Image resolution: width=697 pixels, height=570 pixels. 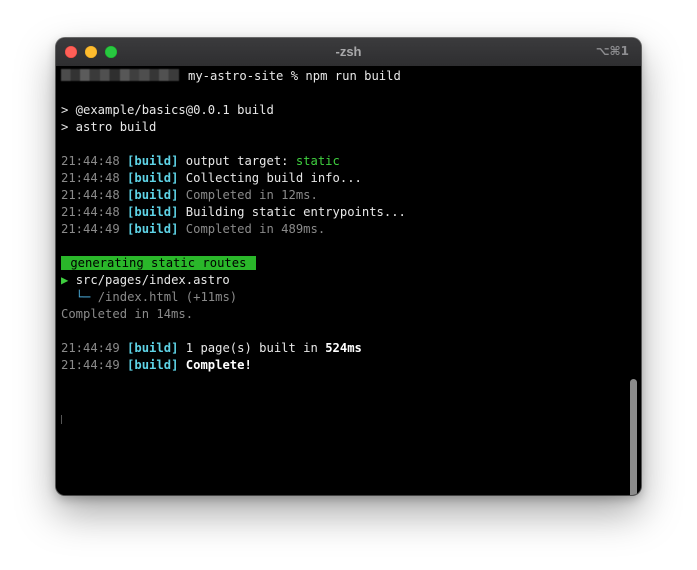 I want to click on route-source-line: ▶ src/pages/index.astro, so click(x=145, y=280).